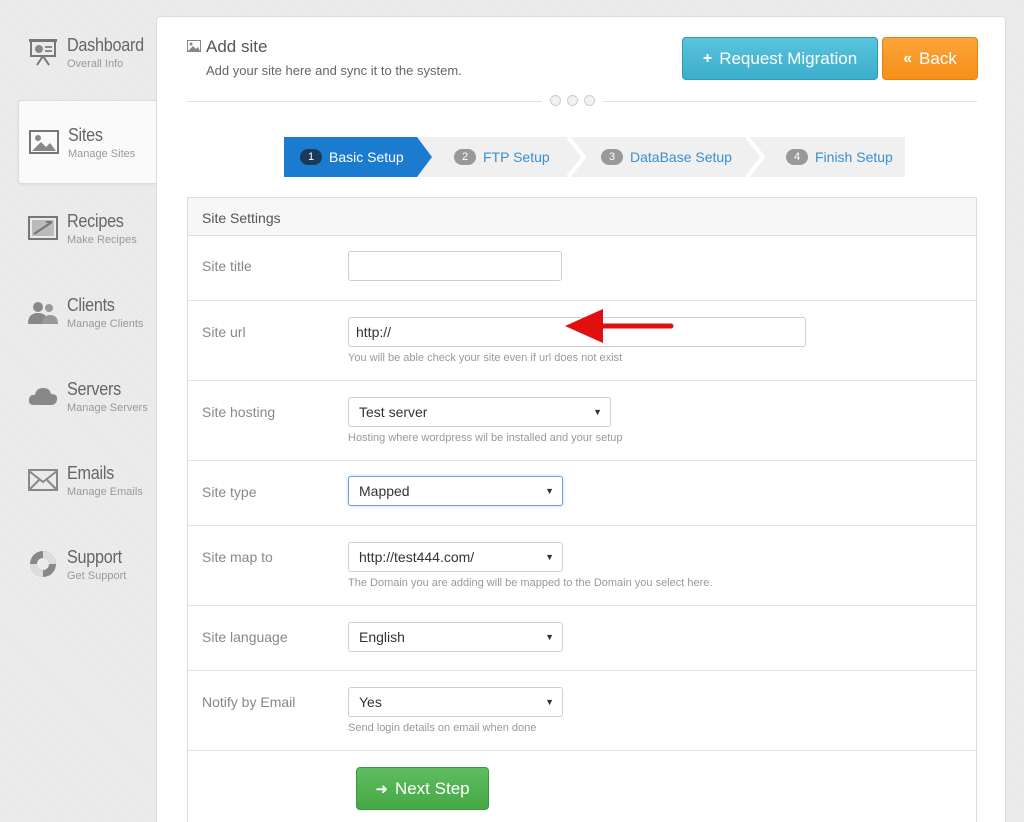 The width and height of the screenshot is (1024, 822). What do you see at coordinates (224, 332) in the screenshot?
I see `site-url-label: Site url` at bounding box center [224, 332].